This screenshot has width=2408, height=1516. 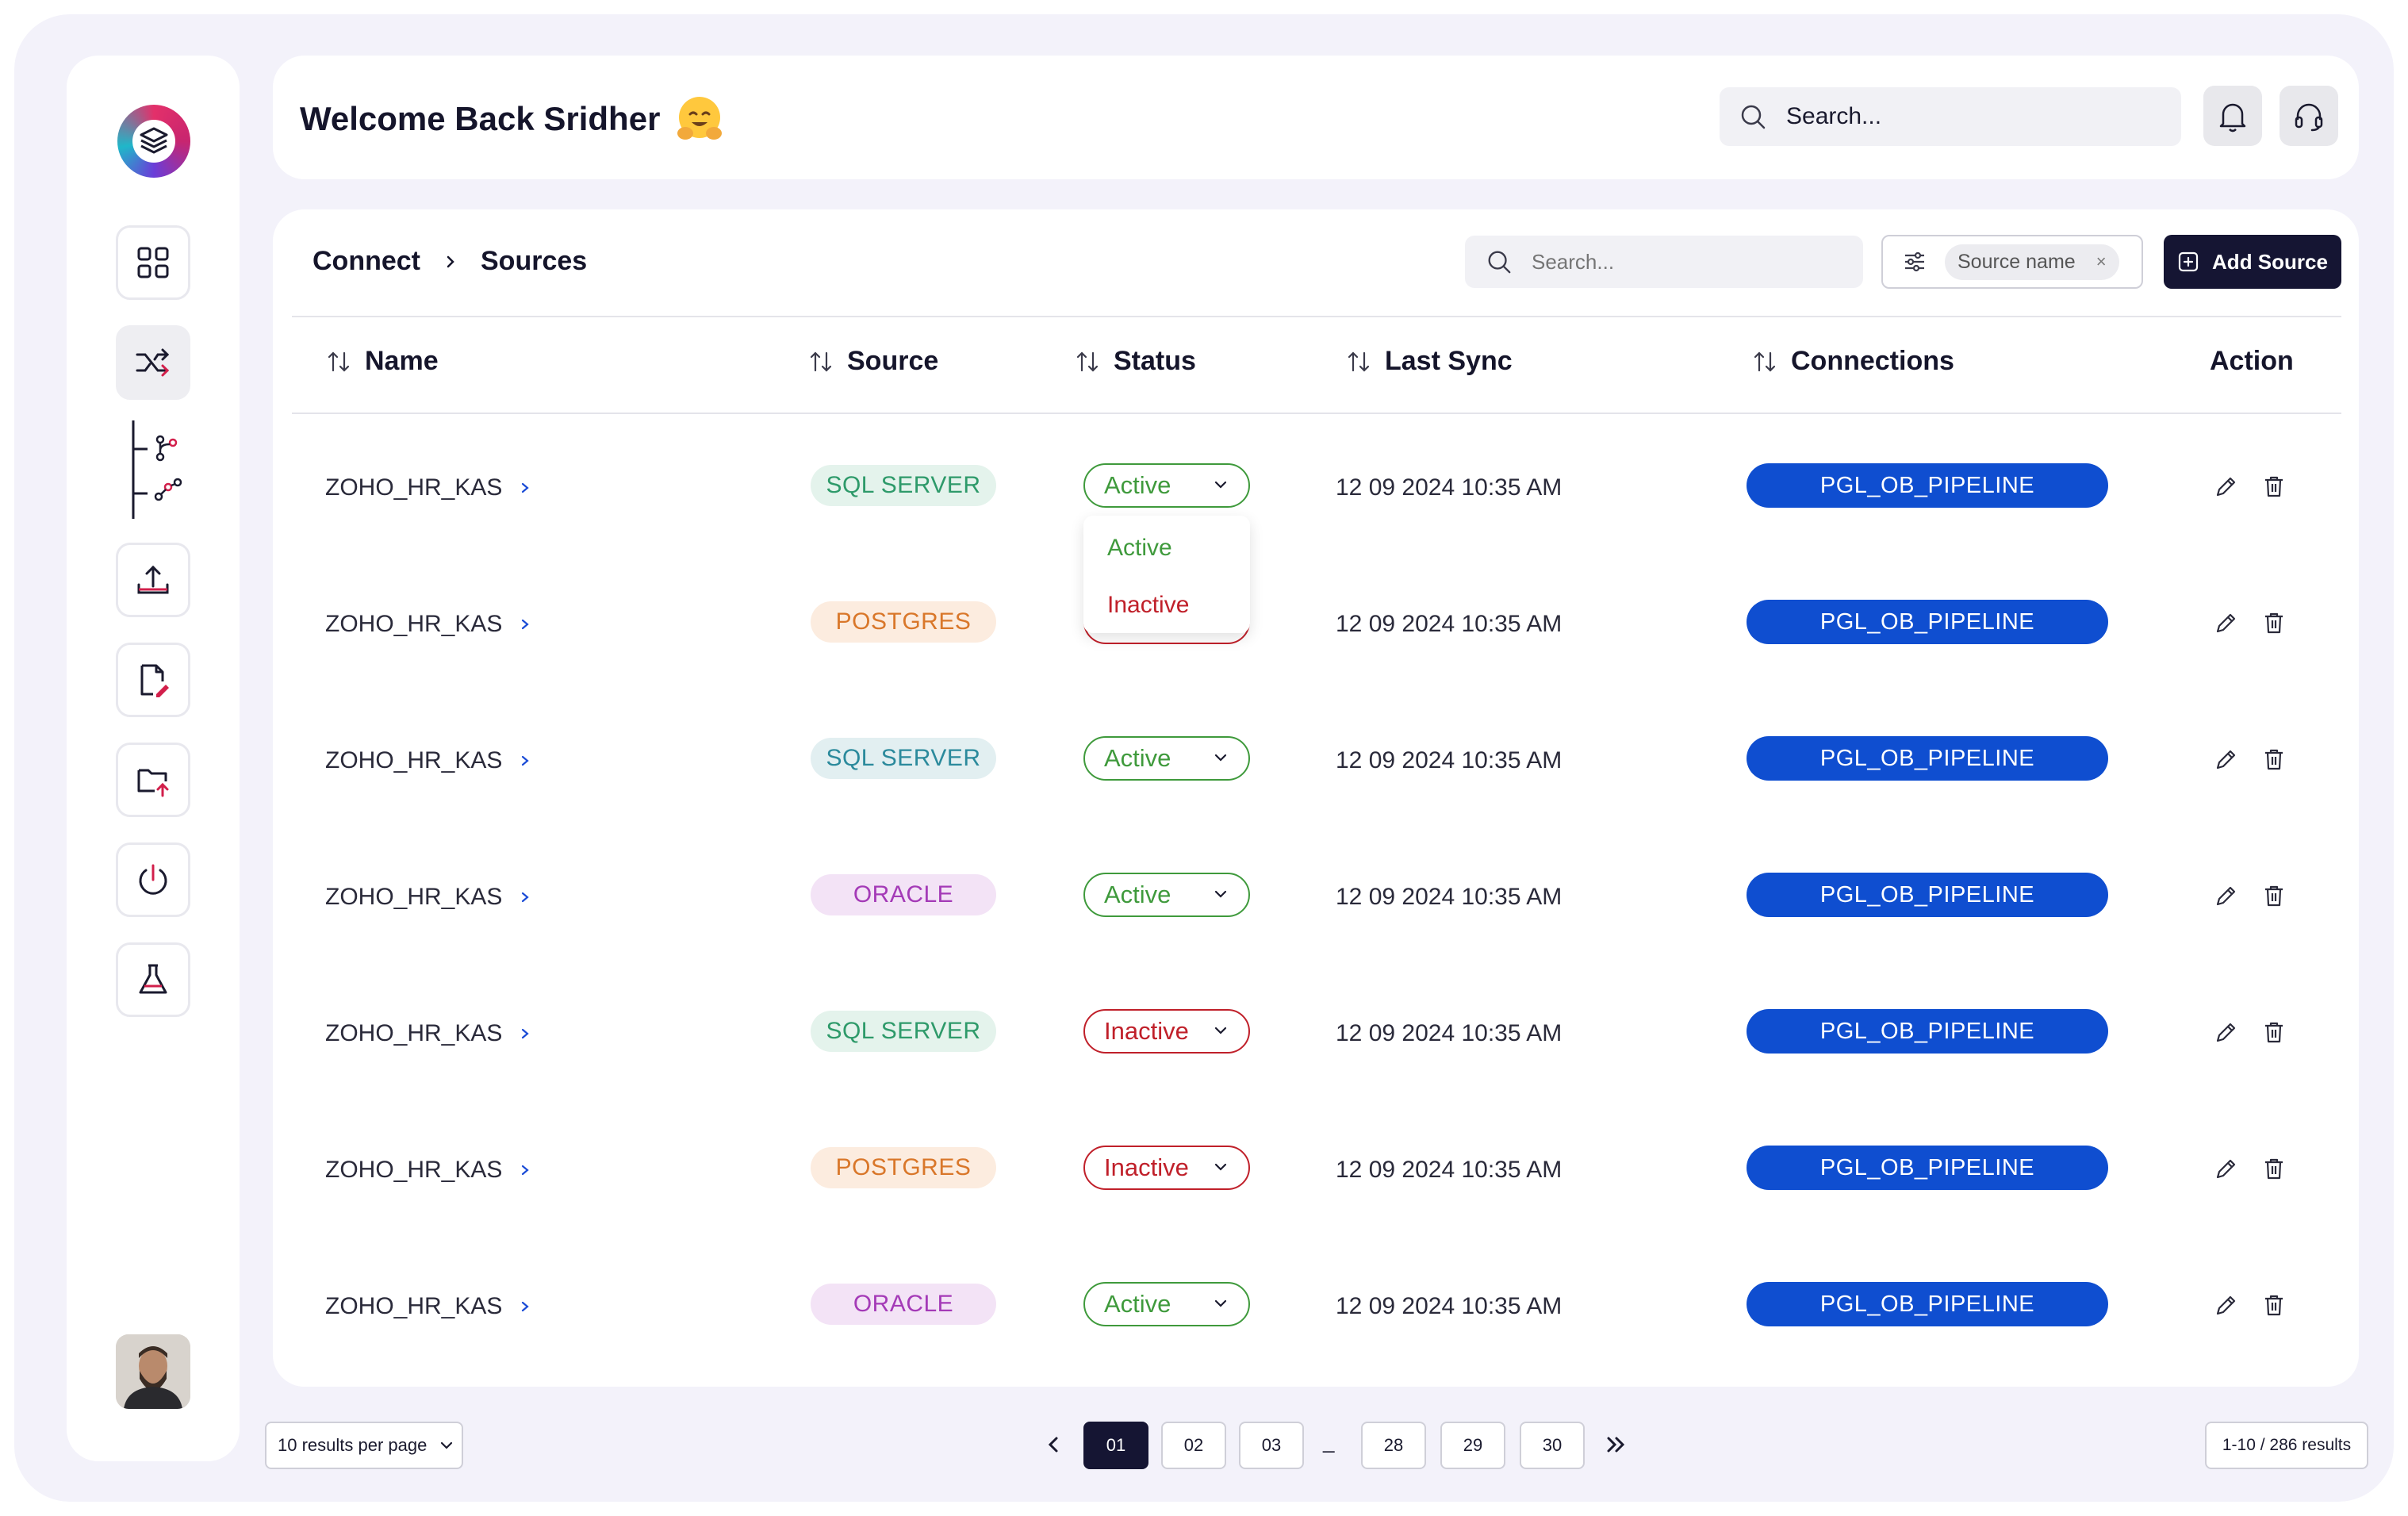 What do you see at coordinates (1552, 1445) in the screenshot?
I see `page-button: 30` at bounding box center [1552, 1445].